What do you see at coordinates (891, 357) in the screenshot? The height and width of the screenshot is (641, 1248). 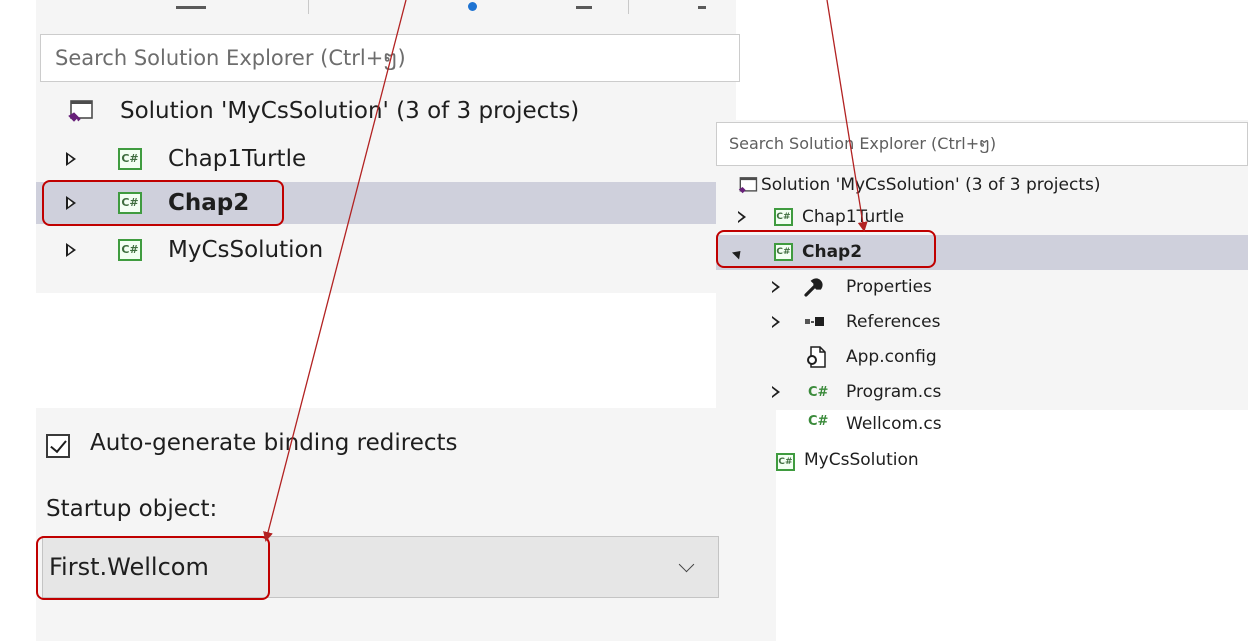 I see `tree-item-label: App.config` at bounding box center [891, 357].